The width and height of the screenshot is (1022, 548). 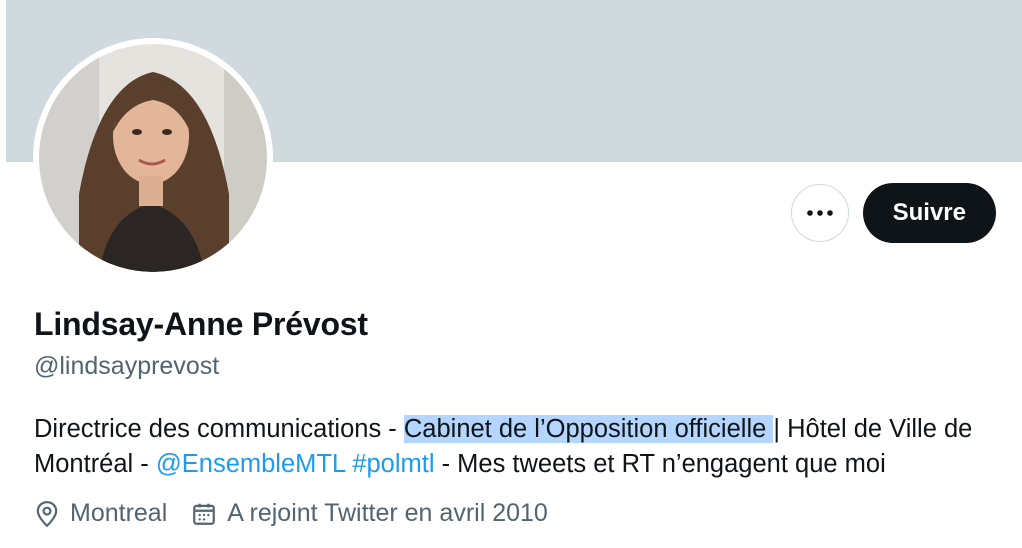 What do you see at coordinates (219, 429) in the screenshot?
I see `bio-text: Directrice des communications -` at bounding box center [219, 429].